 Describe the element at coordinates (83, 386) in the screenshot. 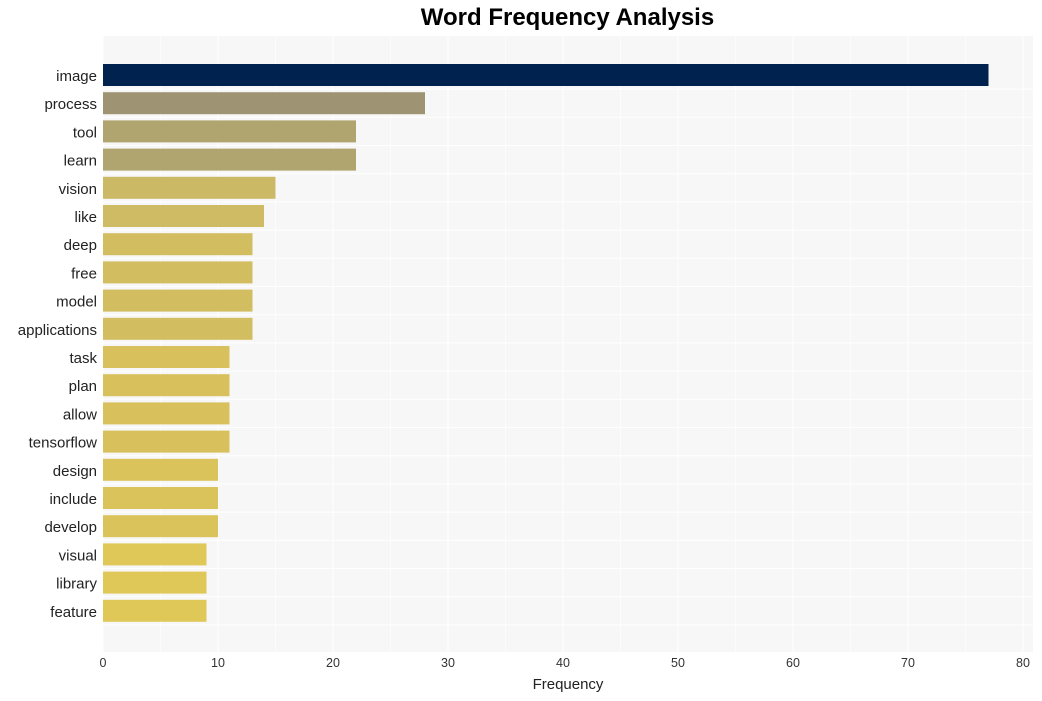

I see `category-label: plan` at that location.